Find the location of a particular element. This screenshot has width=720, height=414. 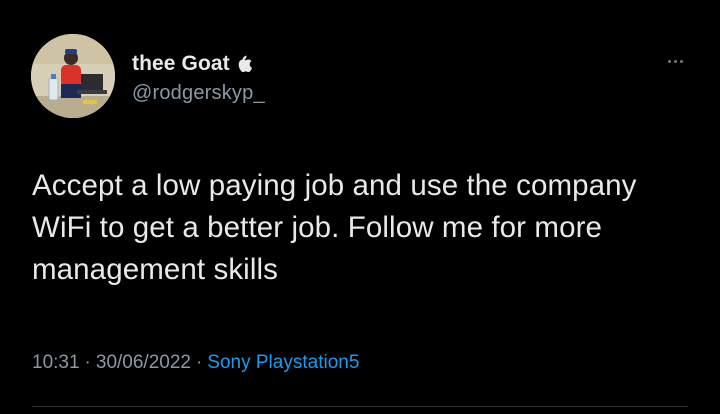

tweet-date: 30/06/2022 is located at coordinates (143, 362).